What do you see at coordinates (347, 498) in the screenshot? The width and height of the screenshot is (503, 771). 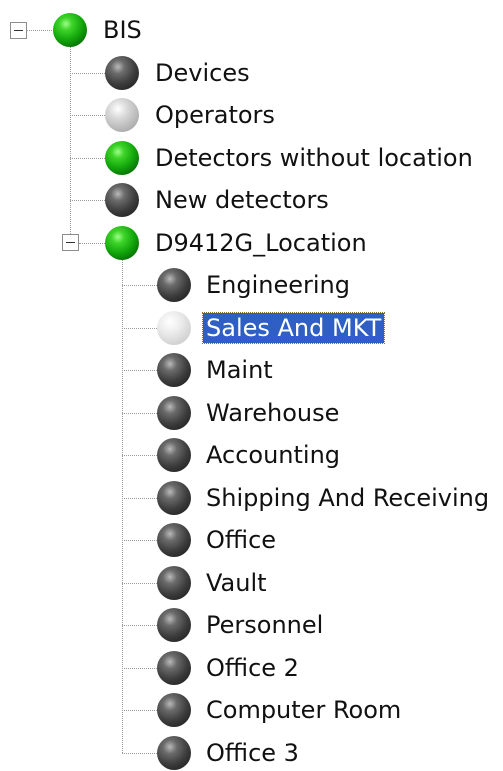 I see `tree-node-shipping-and-receiving: Shipping And Receiving` at bounding box center [347, 498].